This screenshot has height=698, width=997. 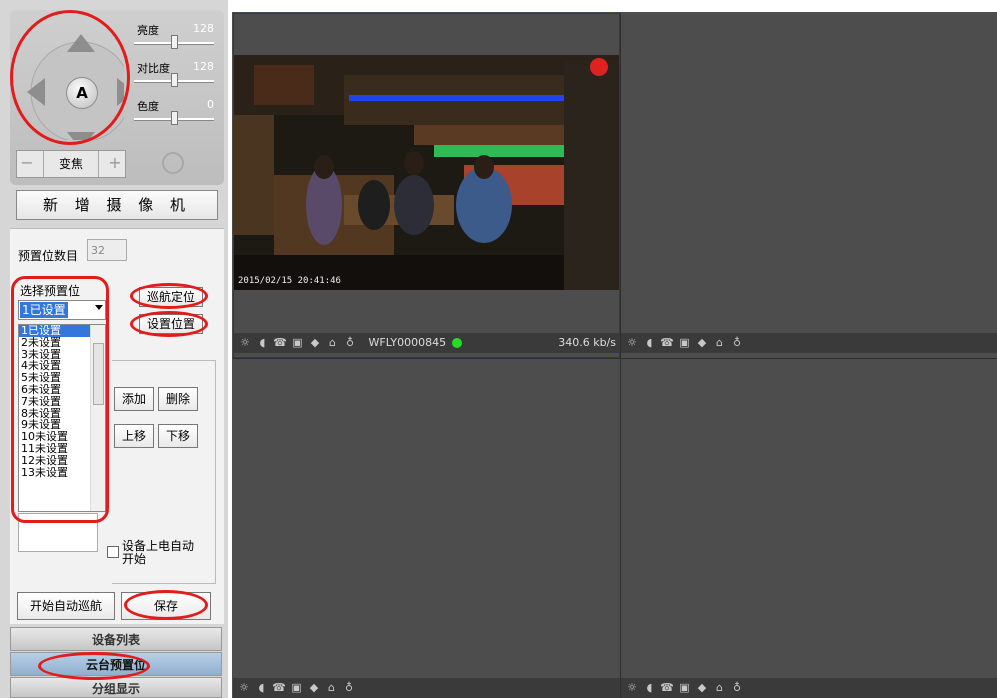 I want to click on bitrate-readout: 340.6 kb/s, so click(x=587, y=342).